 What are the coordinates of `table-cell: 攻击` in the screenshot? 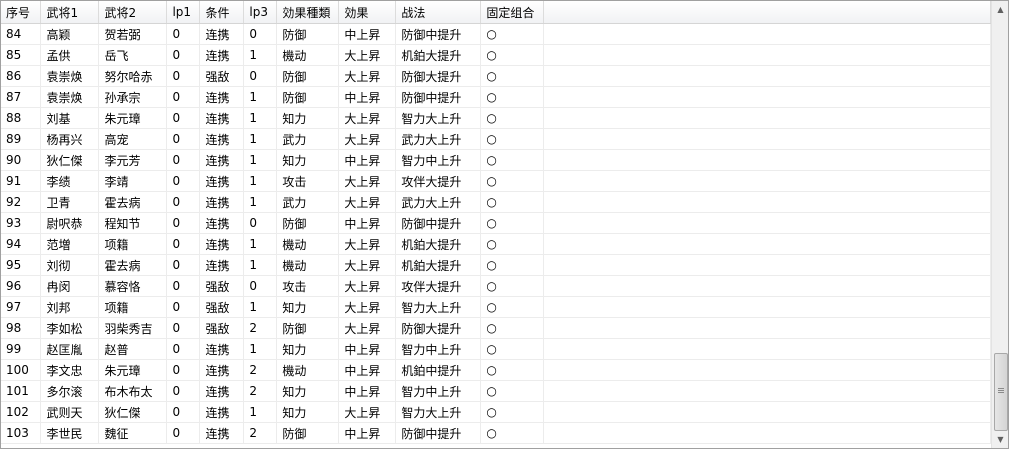 It's located at (308, 286).